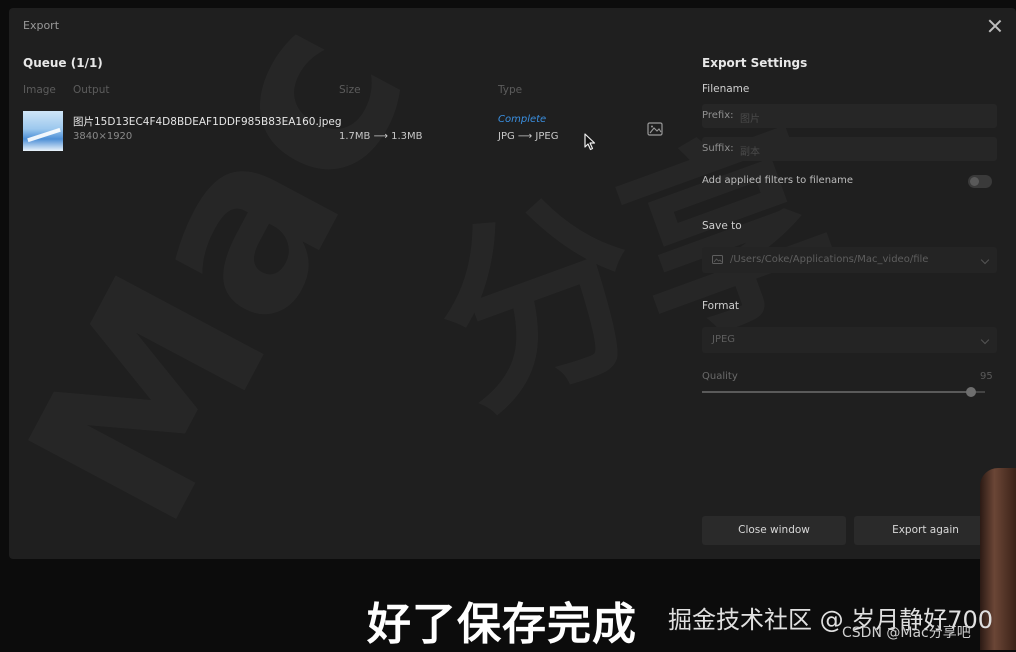 Image resolution: width=1016 pixels, height=652 pixels. I want to click on status-complete: Complete, so click(522, 119).